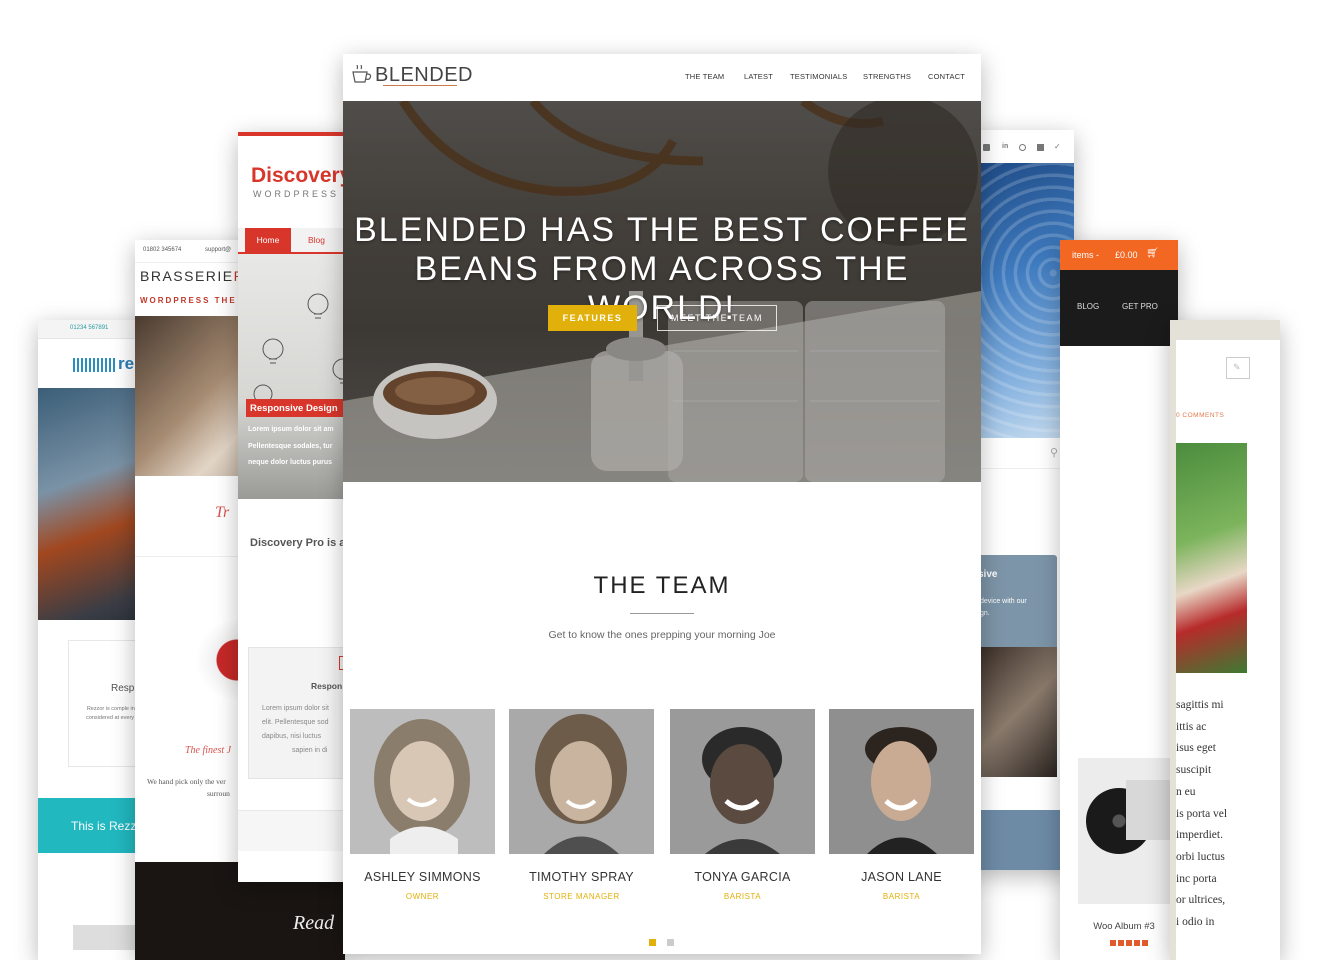 The image size is (1318, 960). Describe the element at coordinates (1003, 601) in the screenshot. I see `wave-panel-text-1: device with our` at that location.